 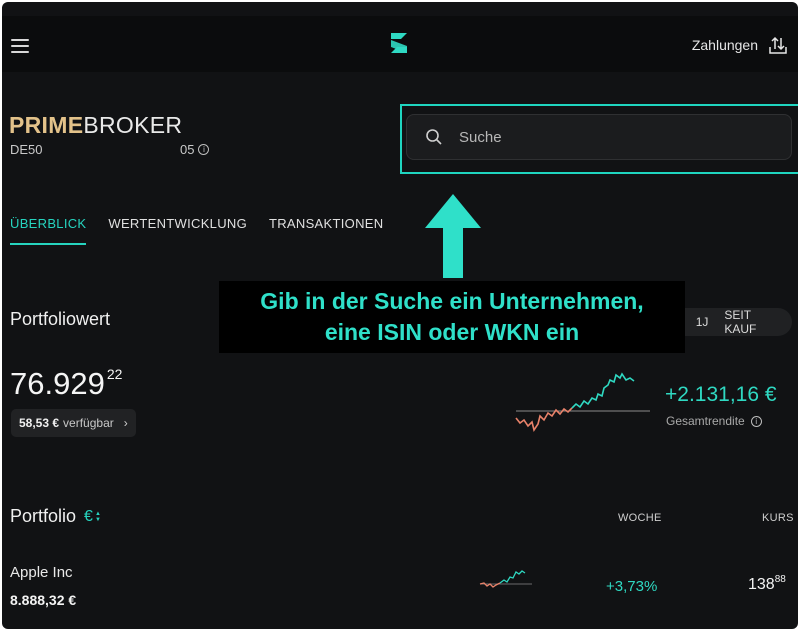 I want to click on currency-symbol: €, so click(x=88, y=516).